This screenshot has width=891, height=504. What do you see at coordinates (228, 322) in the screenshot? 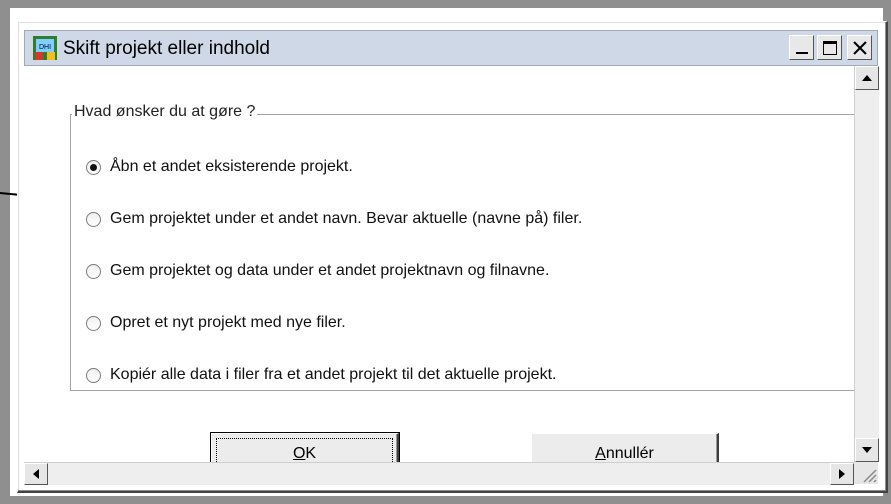
I see `radio-label: Opret et nyt projekt med nye filer.` at bounding box center [228, 322].